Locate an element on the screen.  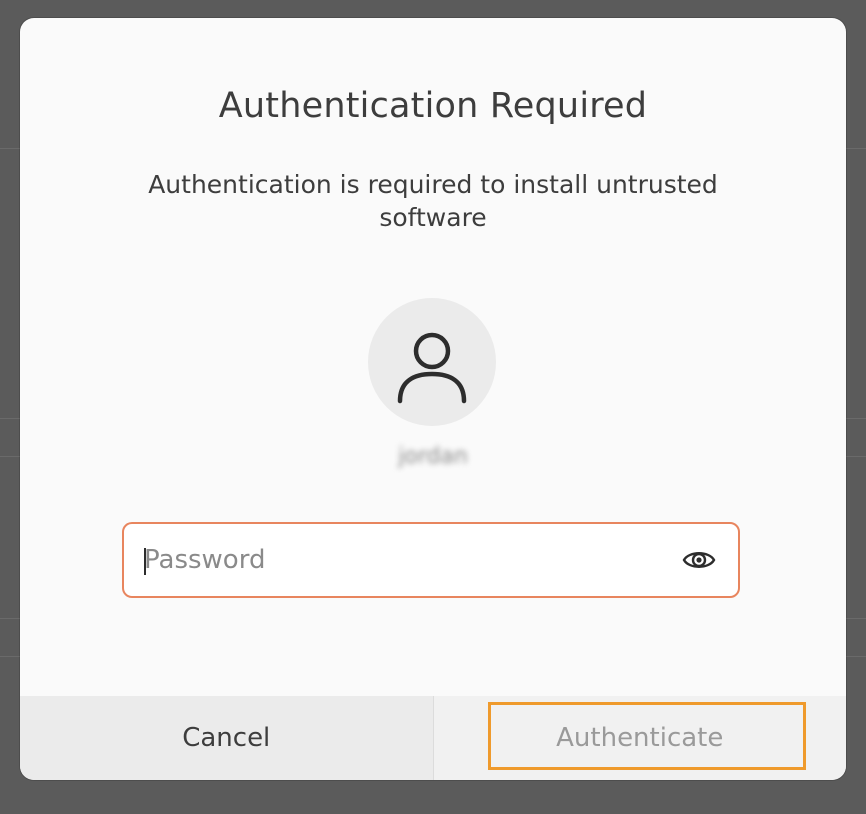
authenticate-button: Authenticate is located at coordinates (639, 738).